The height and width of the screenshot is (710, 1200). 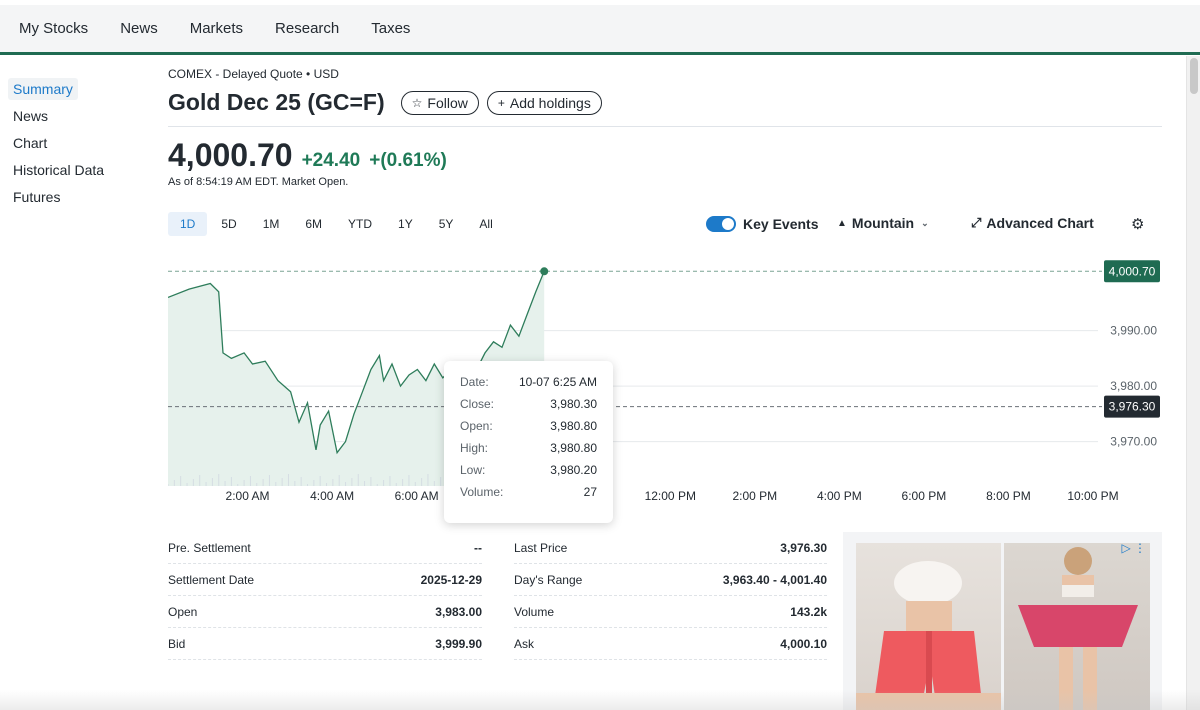 I want to click on tooltip-row: High: 3,980.80, so click(x=528, y=452).